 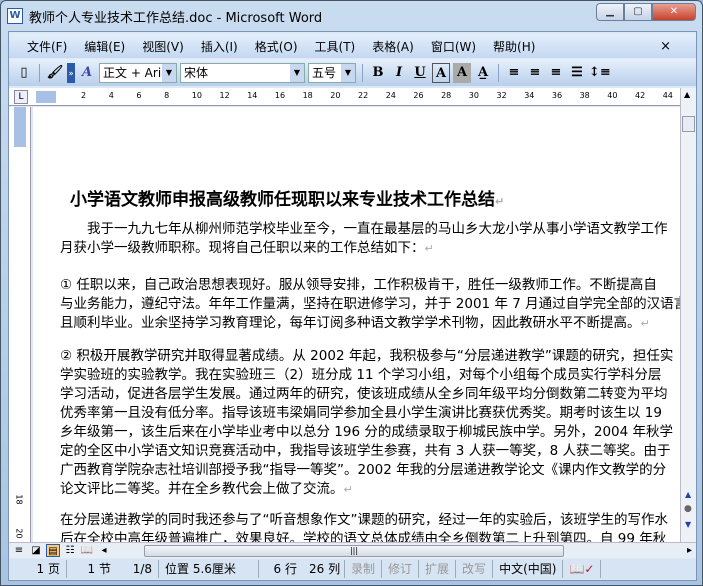 I want to click on vertical-ruler: 18 20, so click(x=20, y=324).